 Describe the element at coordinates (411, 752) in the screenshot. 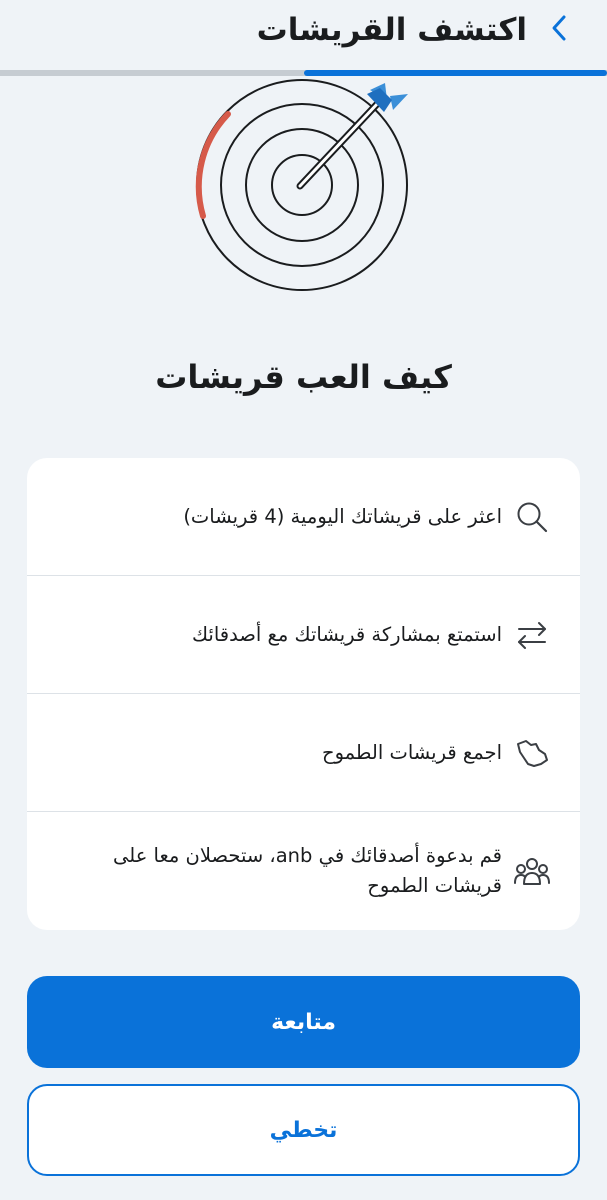

I see `step-text: اجمع قريشات الطموح` at that location.